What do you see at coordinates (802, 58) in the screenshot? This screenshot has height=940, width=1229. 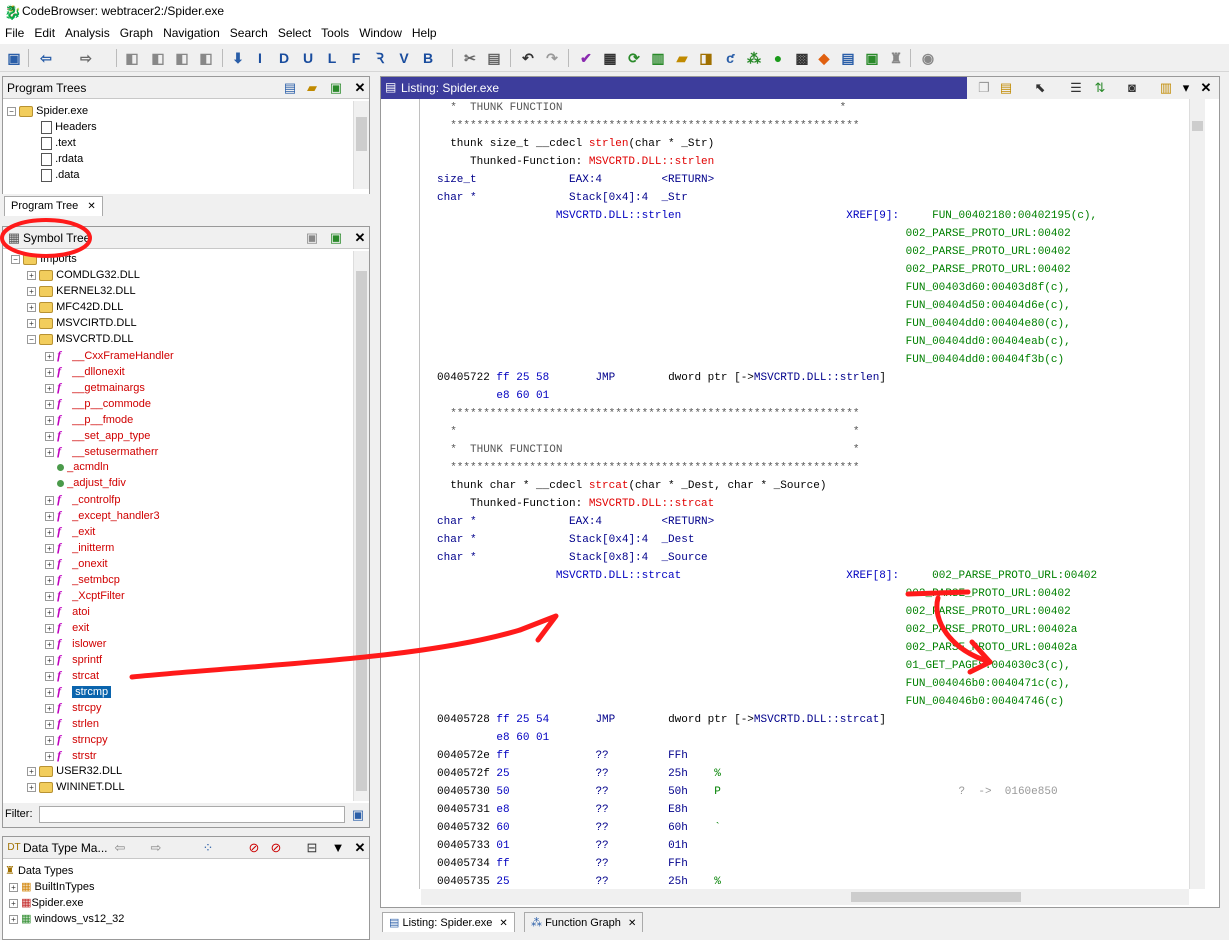 I see `script-icon: ▩` at bounding box center [802, 58].